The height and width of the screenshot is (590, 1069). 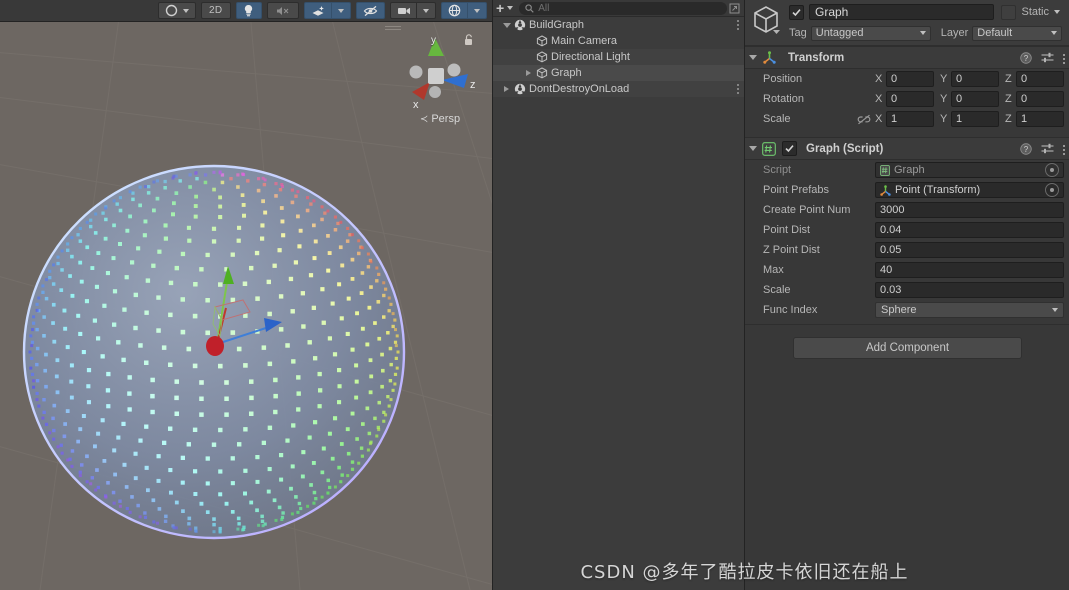 What do you see at coordinates (469, 39) in the screenshot?
I see `padlock-open-icon` at bounding box center [469, 39].